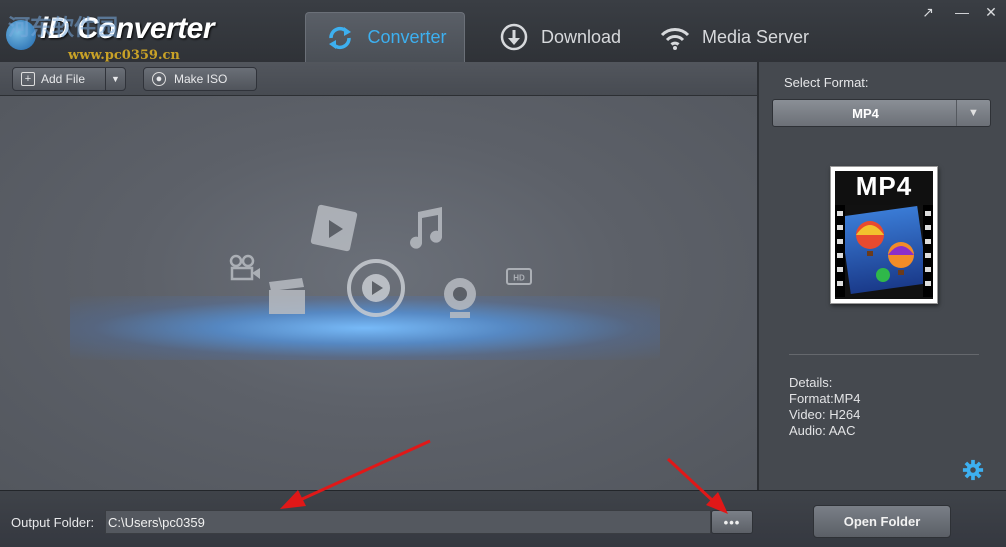  I want to click on music-note-icon, so click(426, 228).